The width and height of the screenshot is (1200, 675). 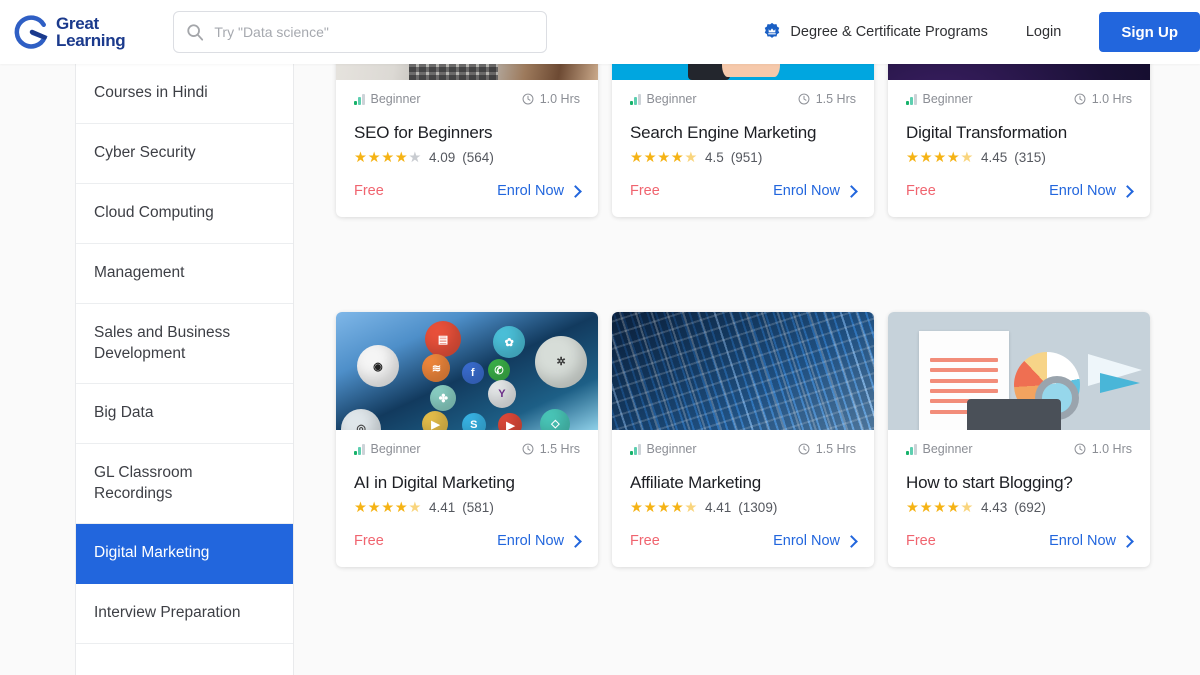 I want to click on course-title: Search Engine Marketing, so click(x=743, y=132).